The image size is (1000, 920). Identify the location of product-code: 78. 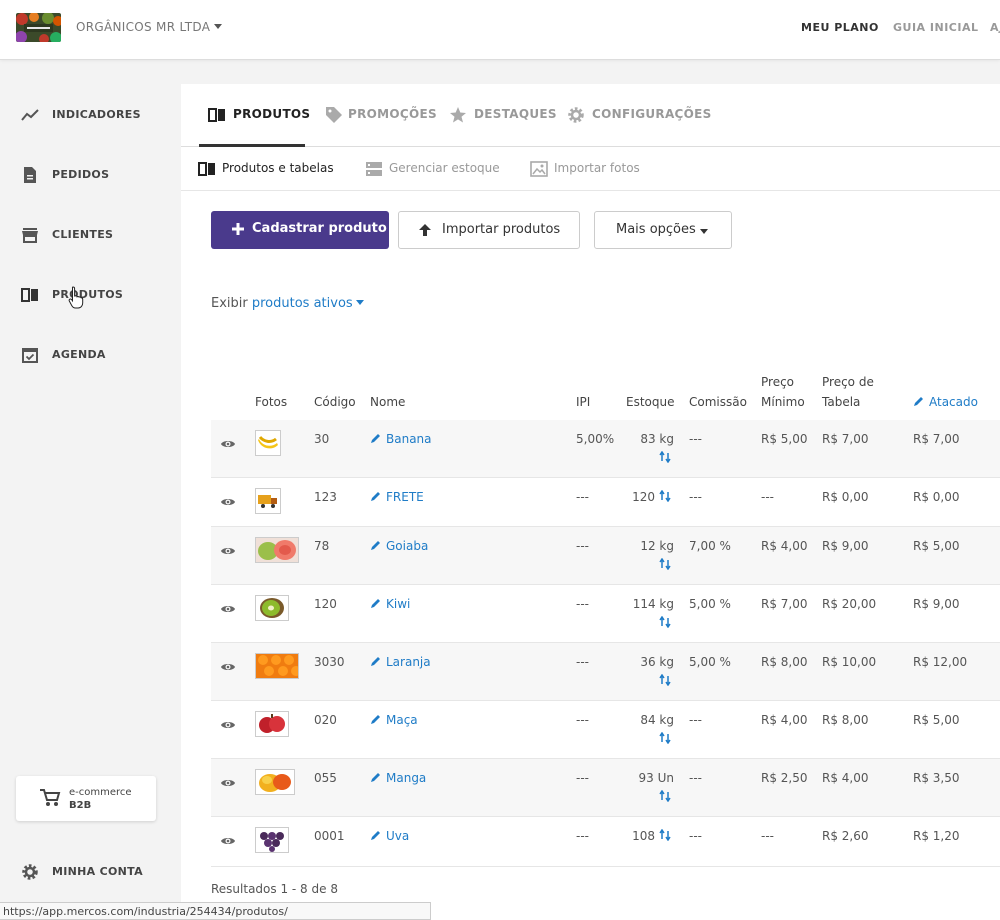
(322, 546).